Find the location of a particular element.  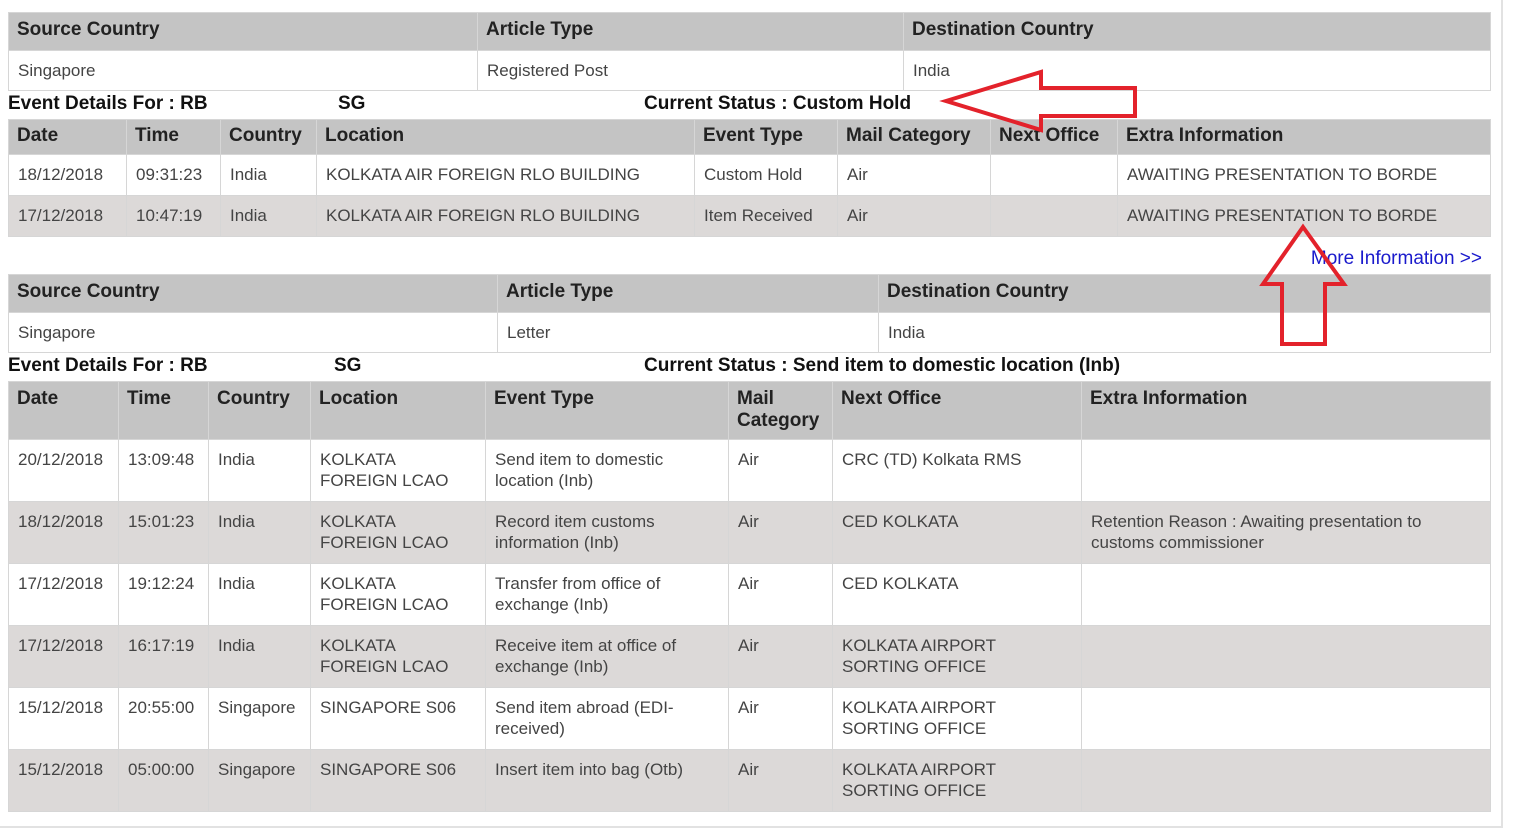

annotation-arrows is located at coordinates (1143, 207).